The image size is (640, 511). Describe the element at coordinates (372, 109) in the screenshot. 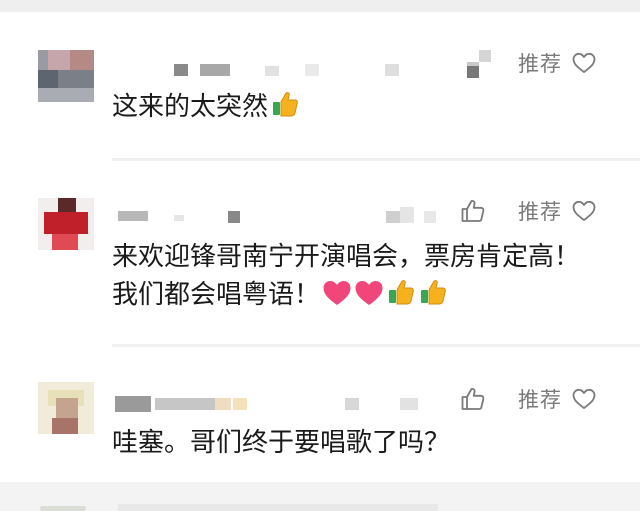

I see `comment-text: 这来的太突然` at that location.